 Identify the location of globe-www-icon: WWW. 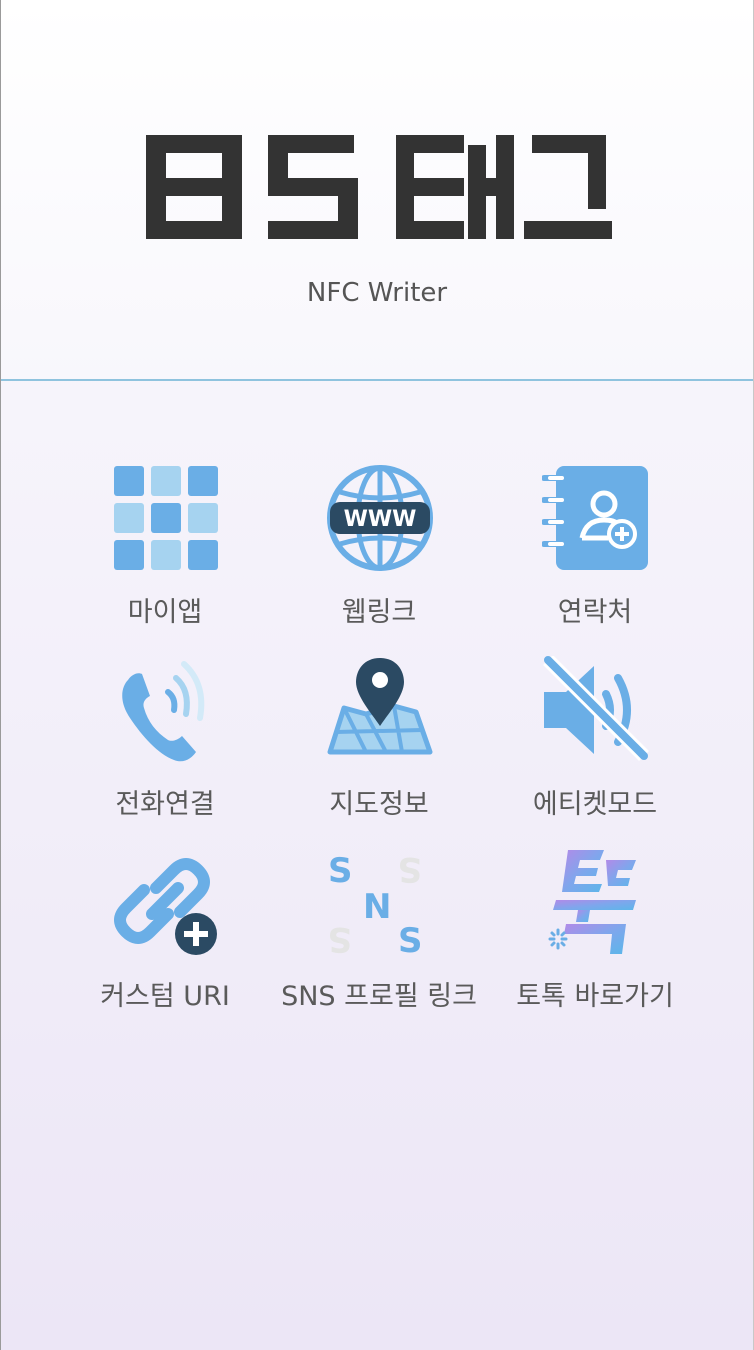
(380, 518).